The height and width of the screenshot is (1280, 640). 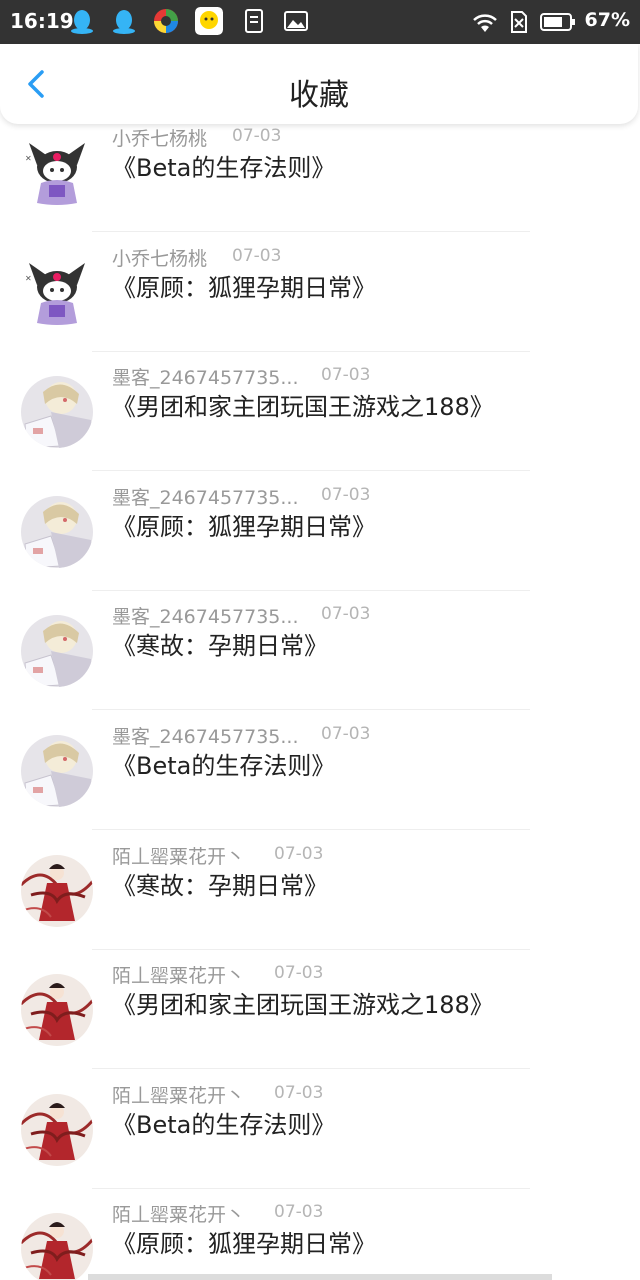 I want to click on list-item: ✕ 小乔七杨桃 07-03 《原顾：狐狸孕期日常》, so click(x=320, y=292).